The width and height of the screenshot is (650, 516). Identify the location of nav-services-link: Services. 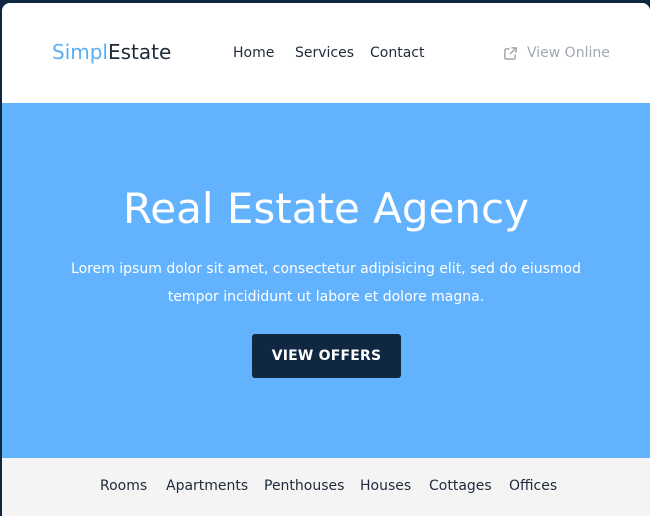
(324, 53).